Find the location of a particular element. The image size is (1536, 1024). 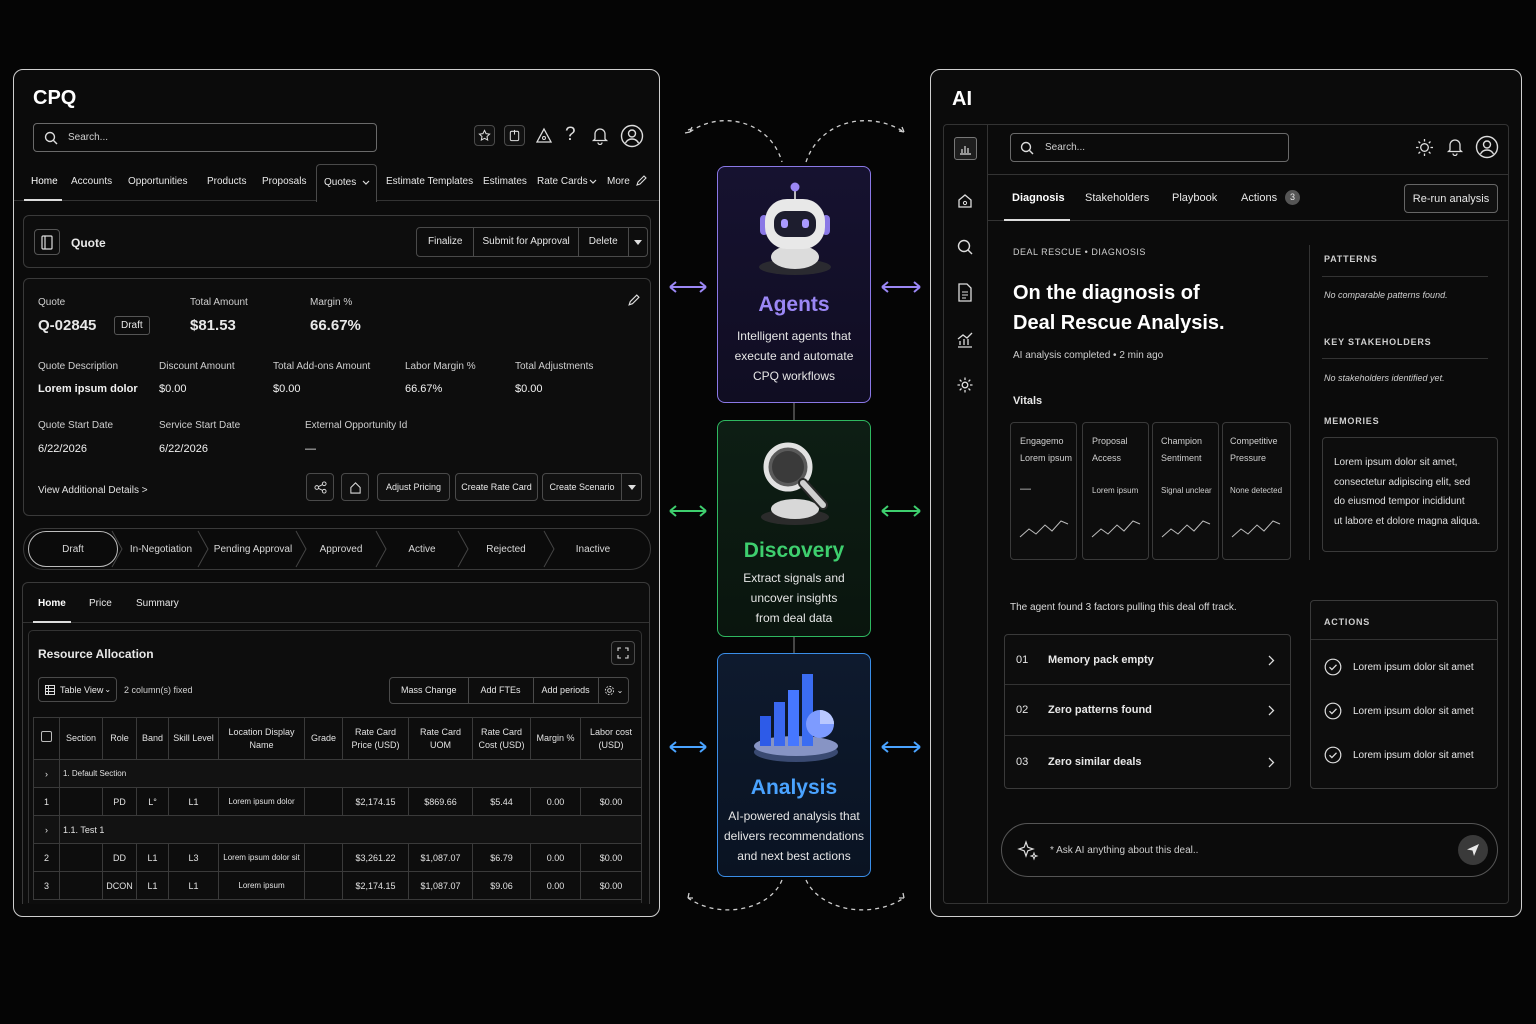

nav-opportunities: Opportunities is located at coordinates (157, 181).